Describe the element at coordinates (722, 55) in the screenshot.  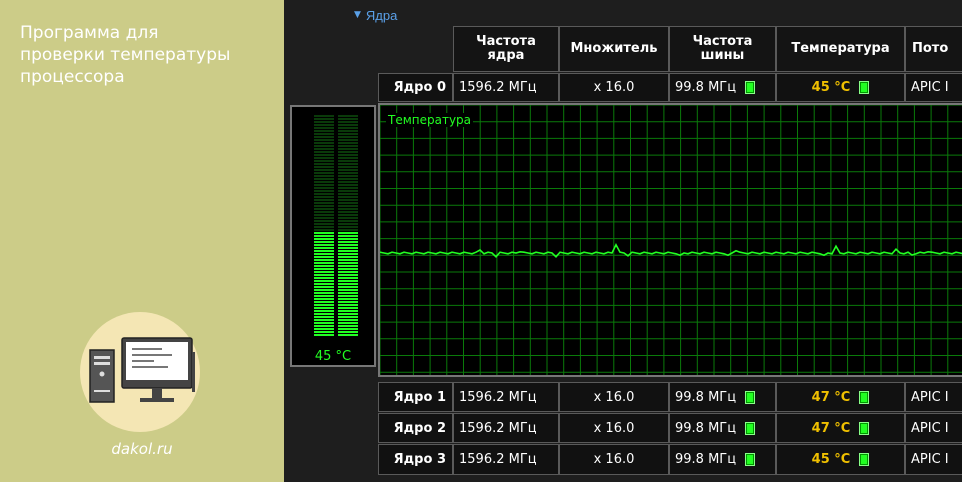
I see `header-text: шины` at that location.